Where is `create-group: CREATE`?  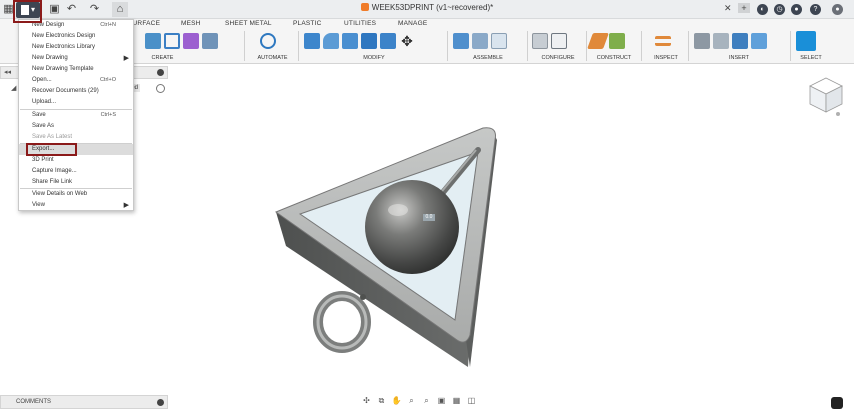
create-group: CREATE is located at coordinates (191, 46).